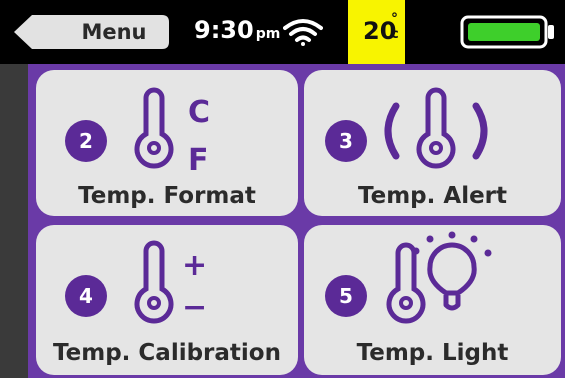 The image size is (565, 378). What do you see at coordinates (507, 32) in the screenshot?
I see `battery-full-icon` at bounding box center [507, 32].